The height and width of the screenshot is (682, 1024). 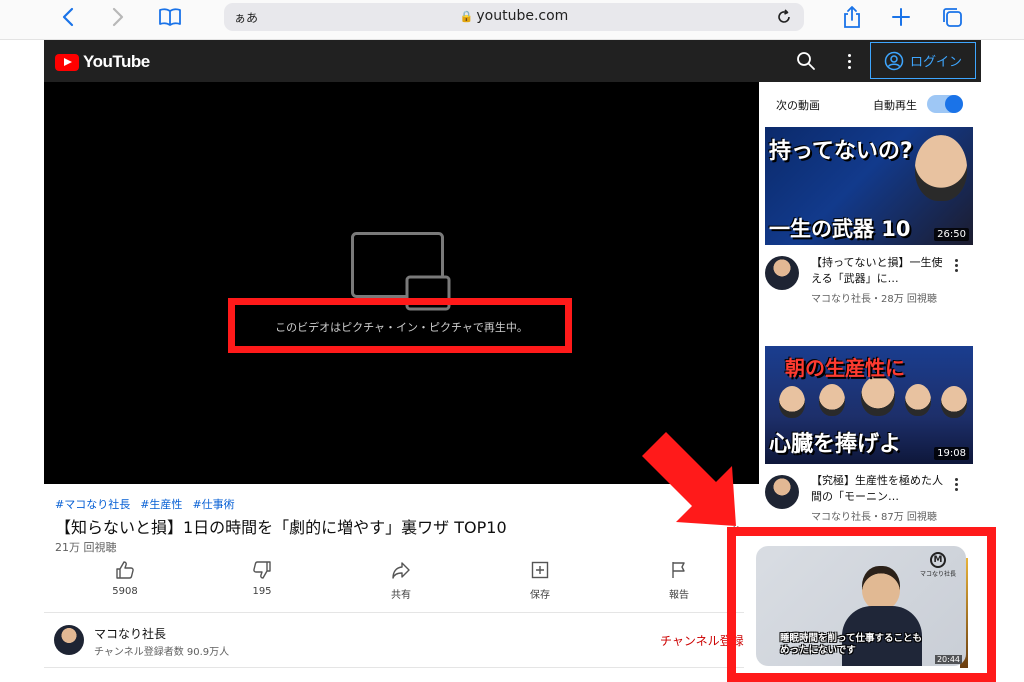 I want to click on channel-name: マコなり社長, so click(x=130, y=633).